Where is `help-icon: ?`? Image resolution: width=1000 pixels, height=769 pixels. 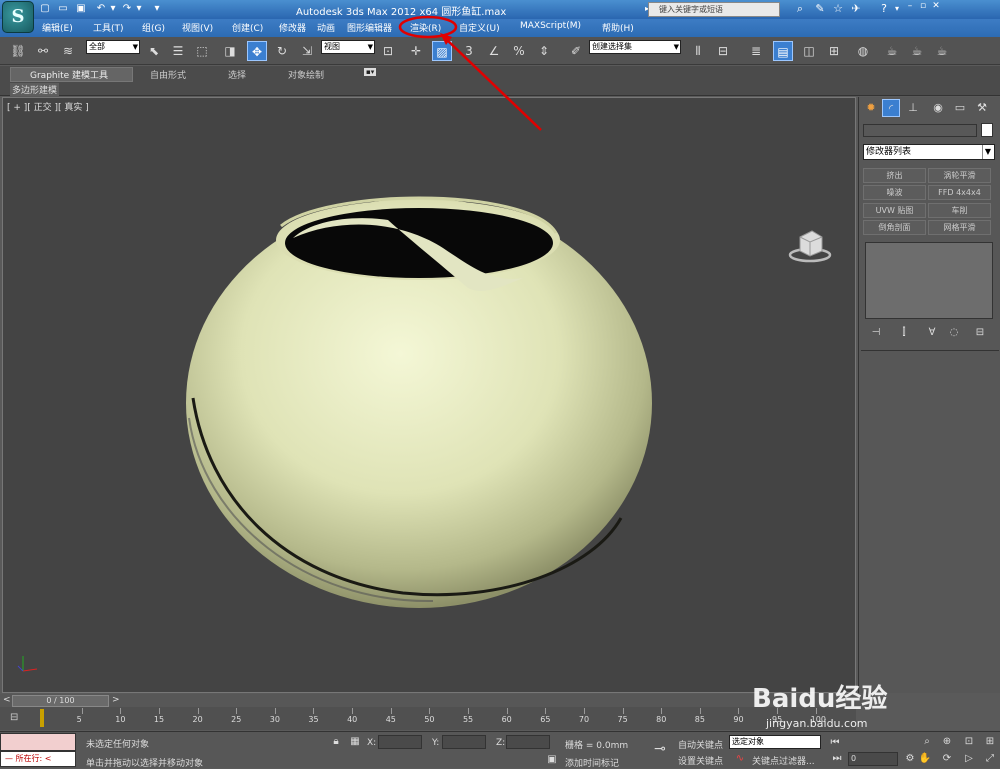
help-icon: ? is located at coordinates (884, 9).